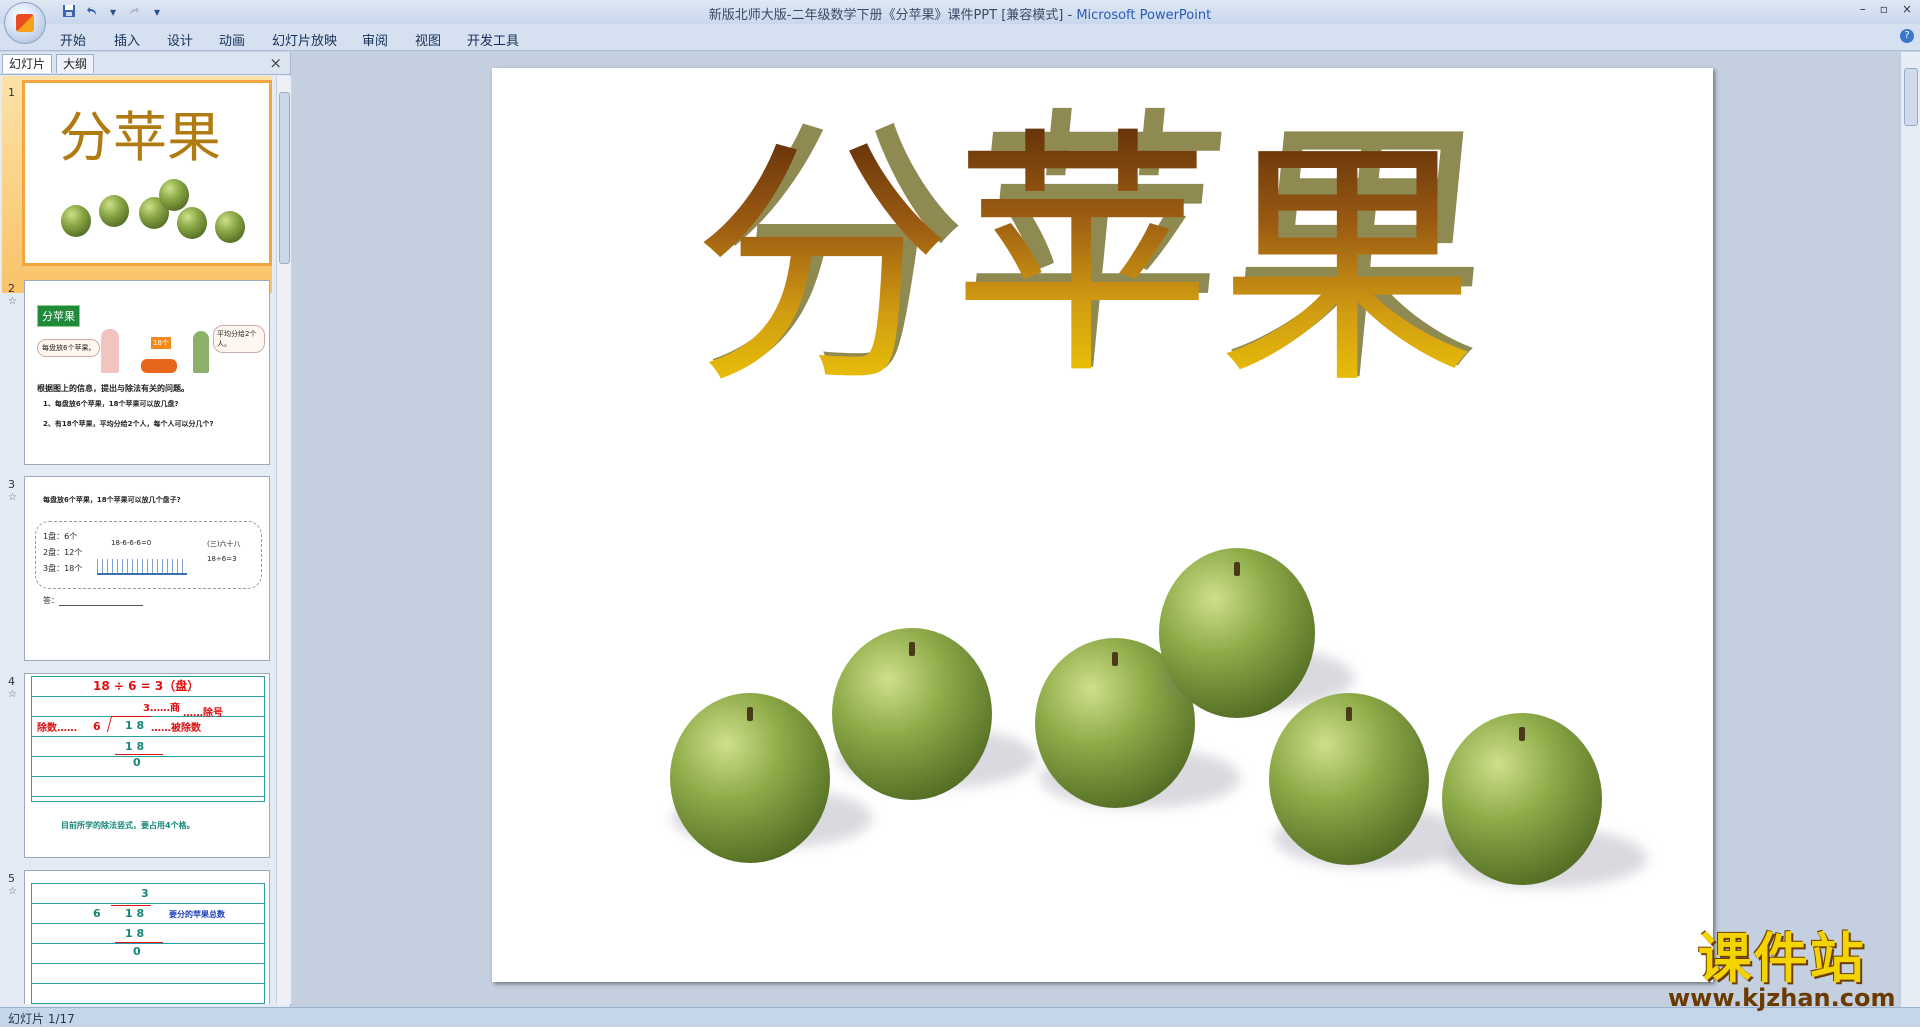  Describe the element at coordinates (131, 543) in the screenshot. I see `thumb-equation: 18-6-6-6=0` at that location.